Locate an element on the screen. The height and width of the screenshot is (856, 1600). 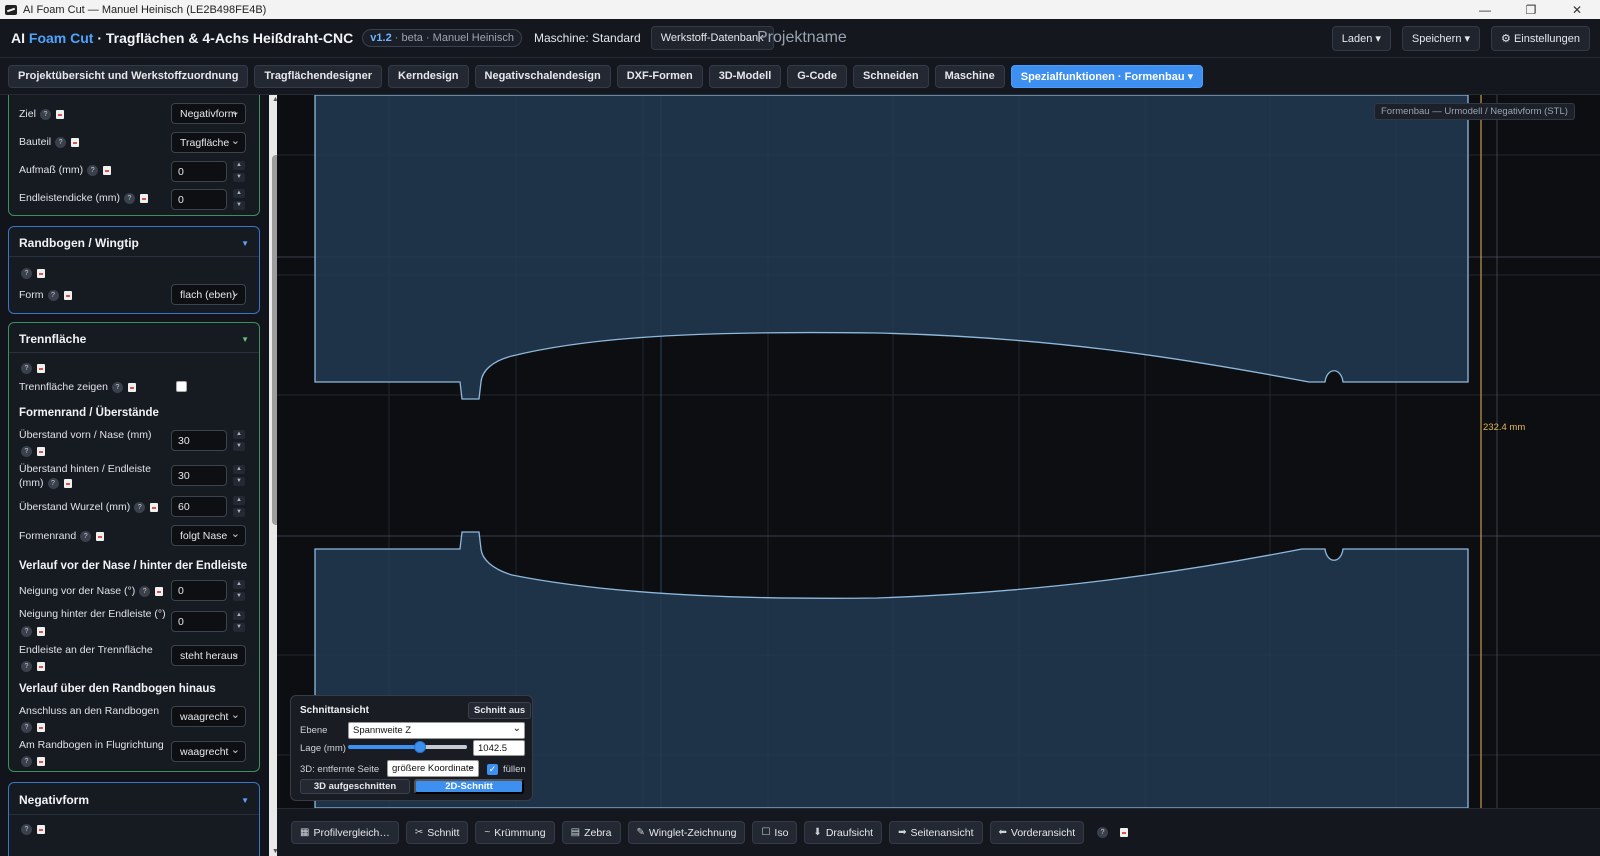
trailing-edge-thickness-input: 0 is located at coordinates (199, 199).